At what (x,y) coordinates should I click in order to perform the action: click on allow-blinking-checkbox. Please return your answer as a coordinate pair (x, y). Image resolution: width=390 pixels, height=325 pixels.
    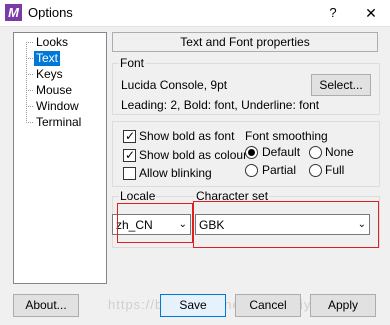
    Looking at the image, I should click on (129, 173).